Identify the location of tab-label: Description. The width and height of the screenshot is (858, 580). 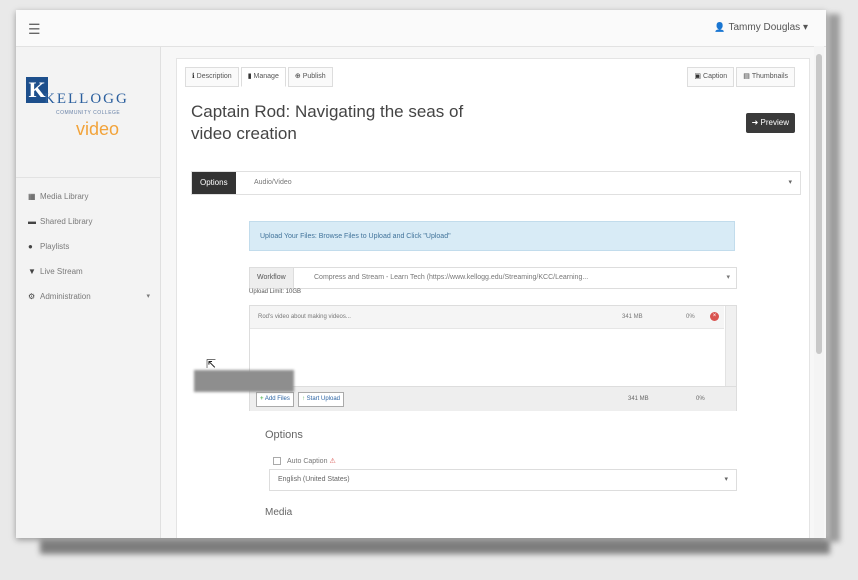
(214, 76).